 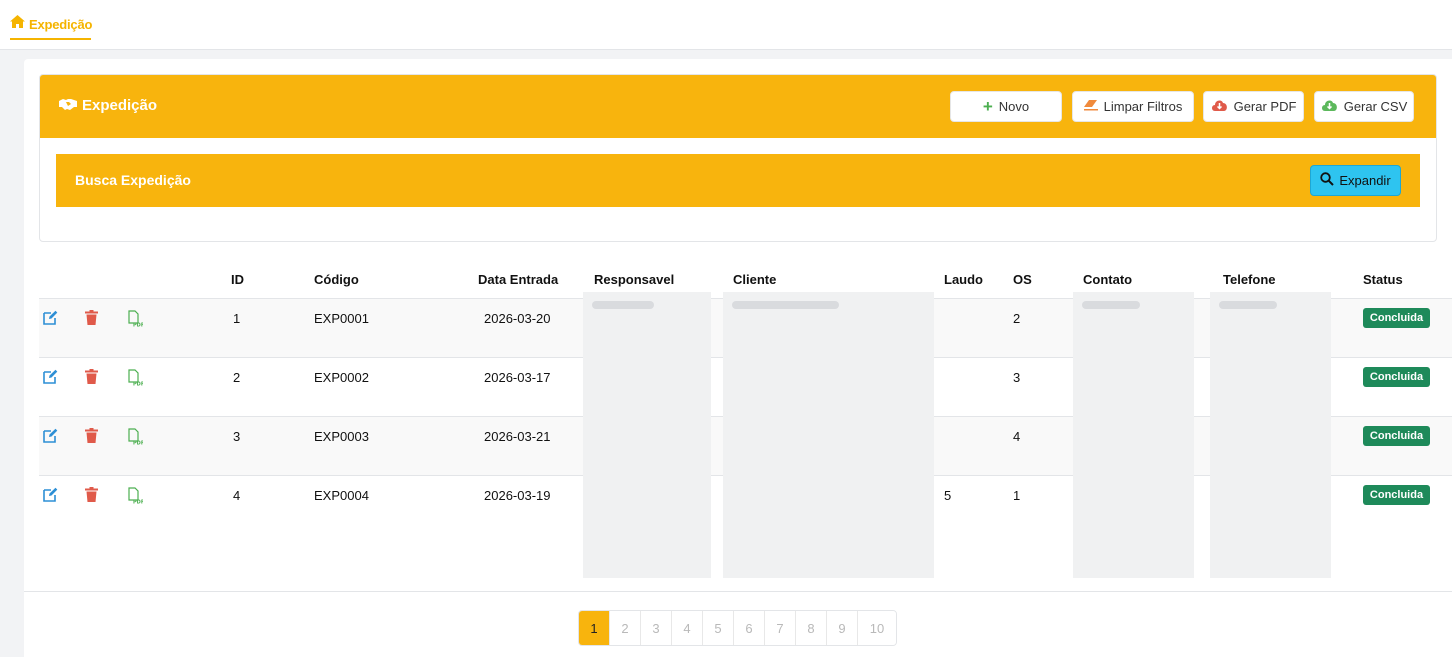 What do you see at coordinates (1017, 318) in the screenshot?
I see `cell-os: 2` at bounding box center [1017, 318].